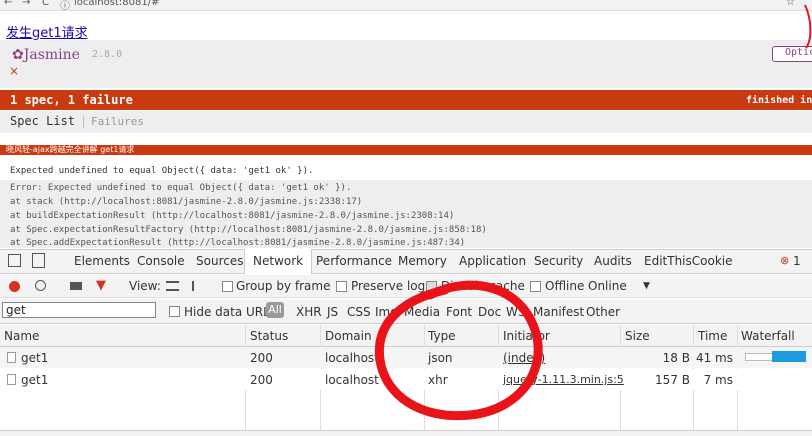  I want to click on preserve-log-checkbox, so click(341, 286).